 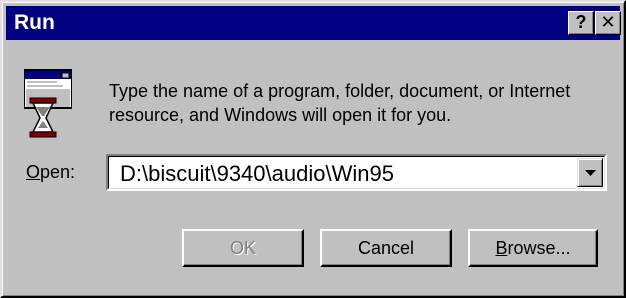 I want to click on open-label-accel: O, so click(x=33, y=172).